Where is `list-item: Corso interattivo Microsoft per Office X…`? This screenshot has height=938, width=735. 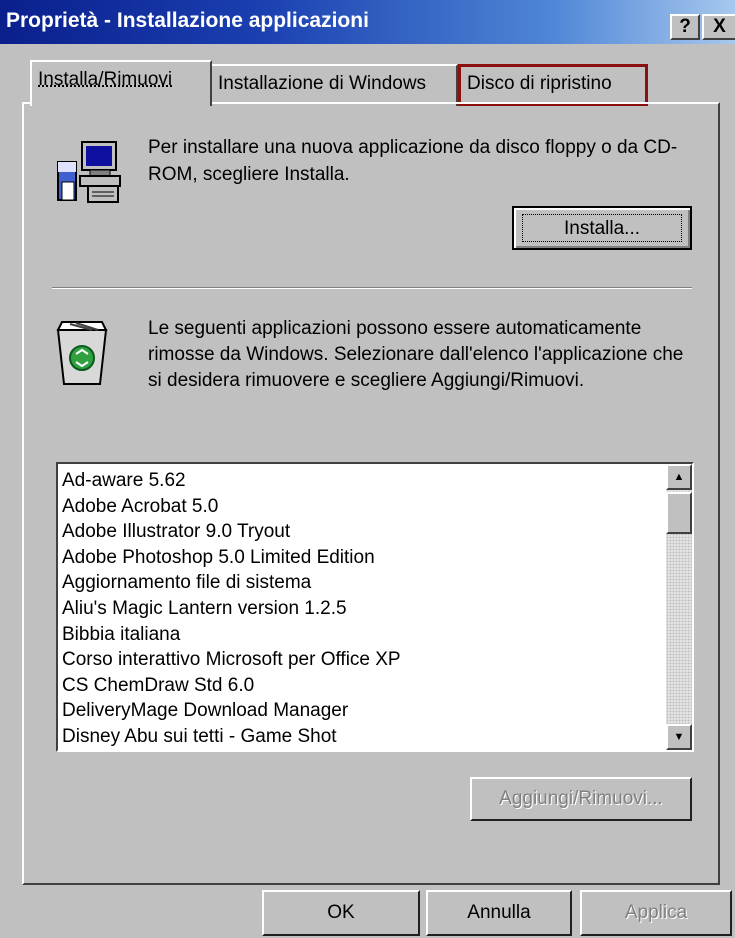 list-item: Corso interattivo Microsoft per Office X… is located at coordinates (362, 660).